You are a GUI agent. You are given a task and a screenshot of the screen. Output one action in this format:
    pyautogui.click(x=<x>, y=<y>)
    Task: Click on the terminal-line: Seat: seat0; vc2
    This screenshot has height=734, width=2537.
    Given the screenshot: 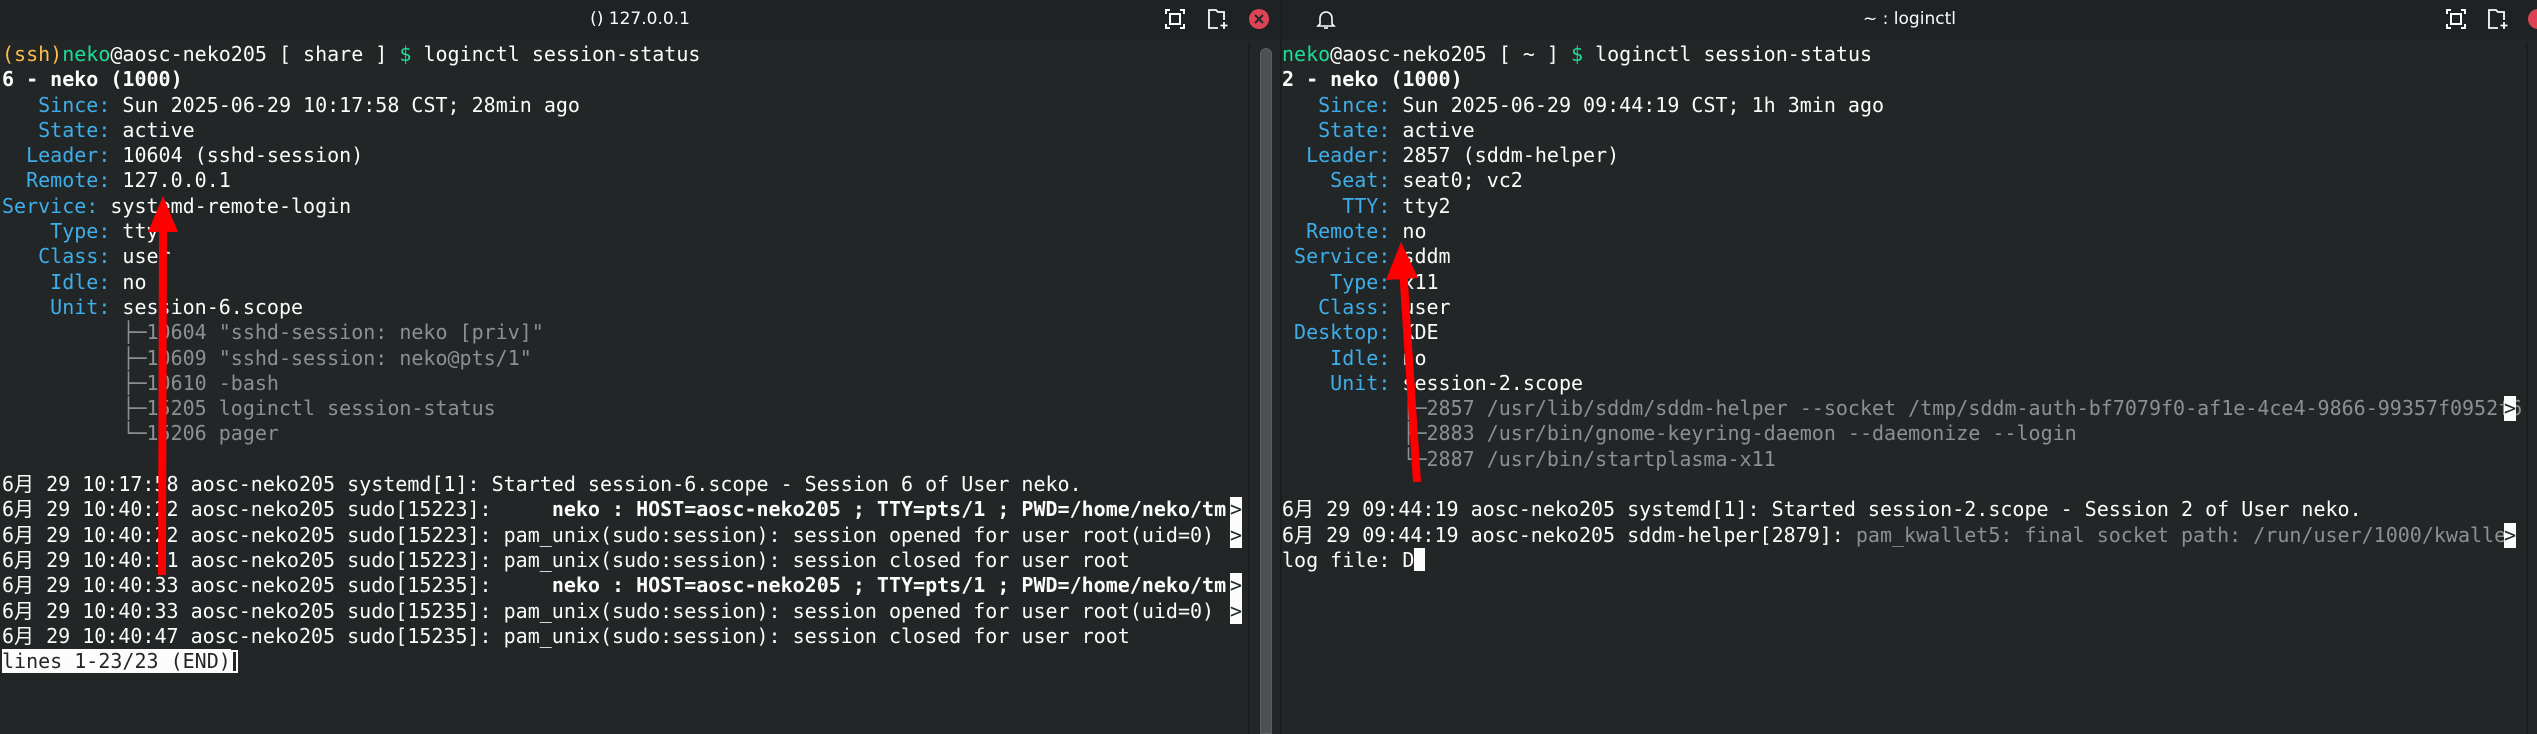 What is the action you would take?
    pyautogui.click(x=1909, y=180)
    